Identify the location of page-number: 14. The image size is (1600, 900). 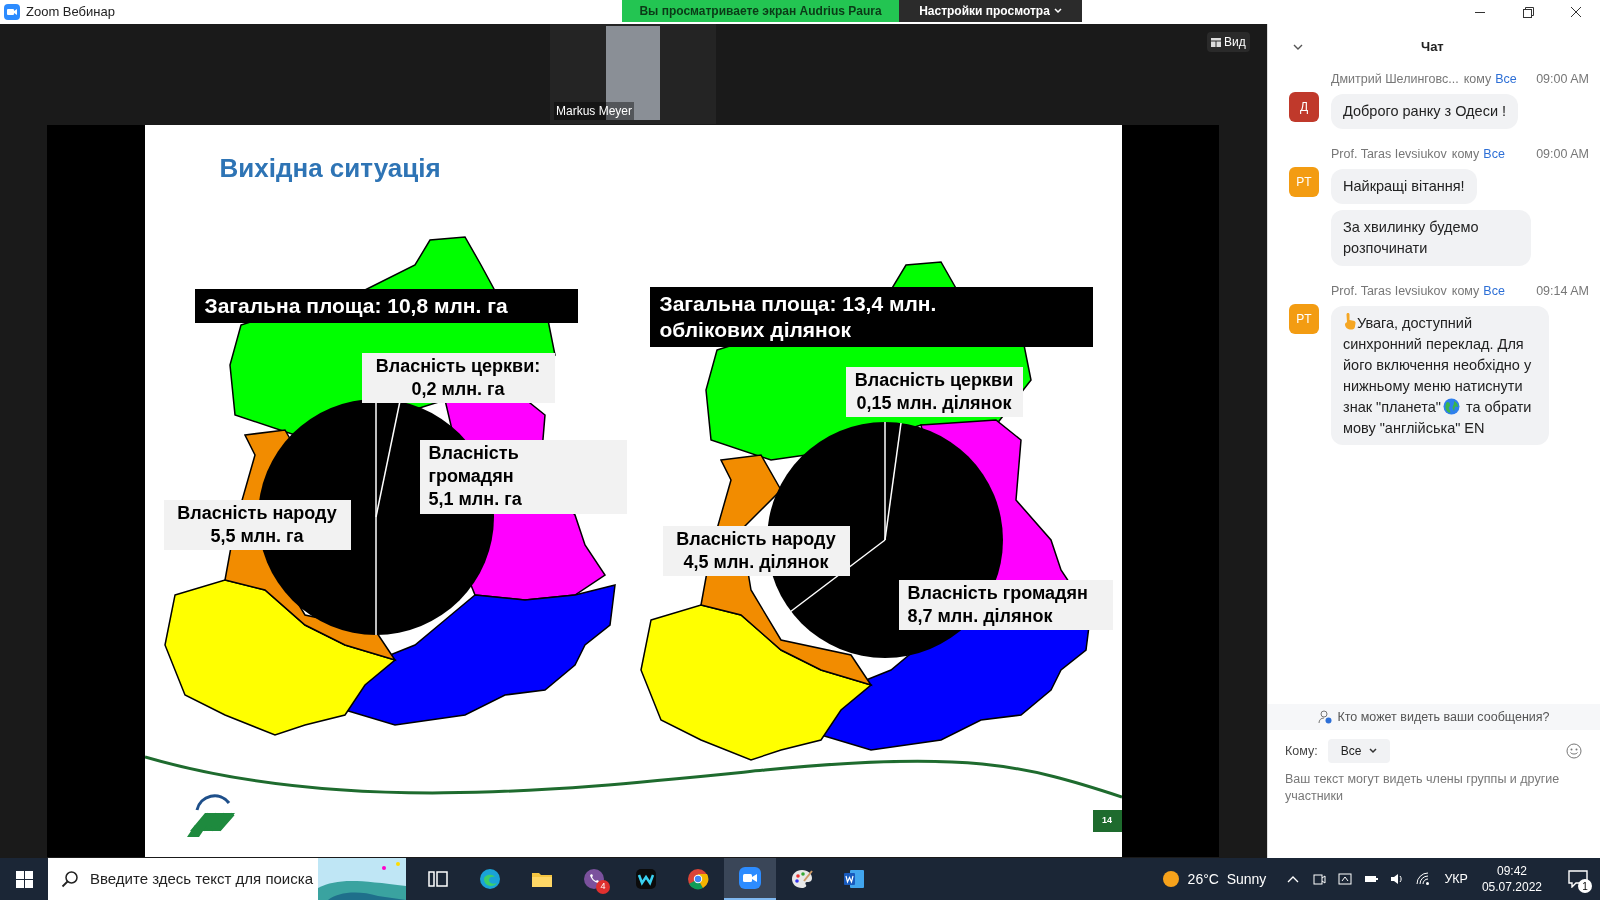
(1107, 821).